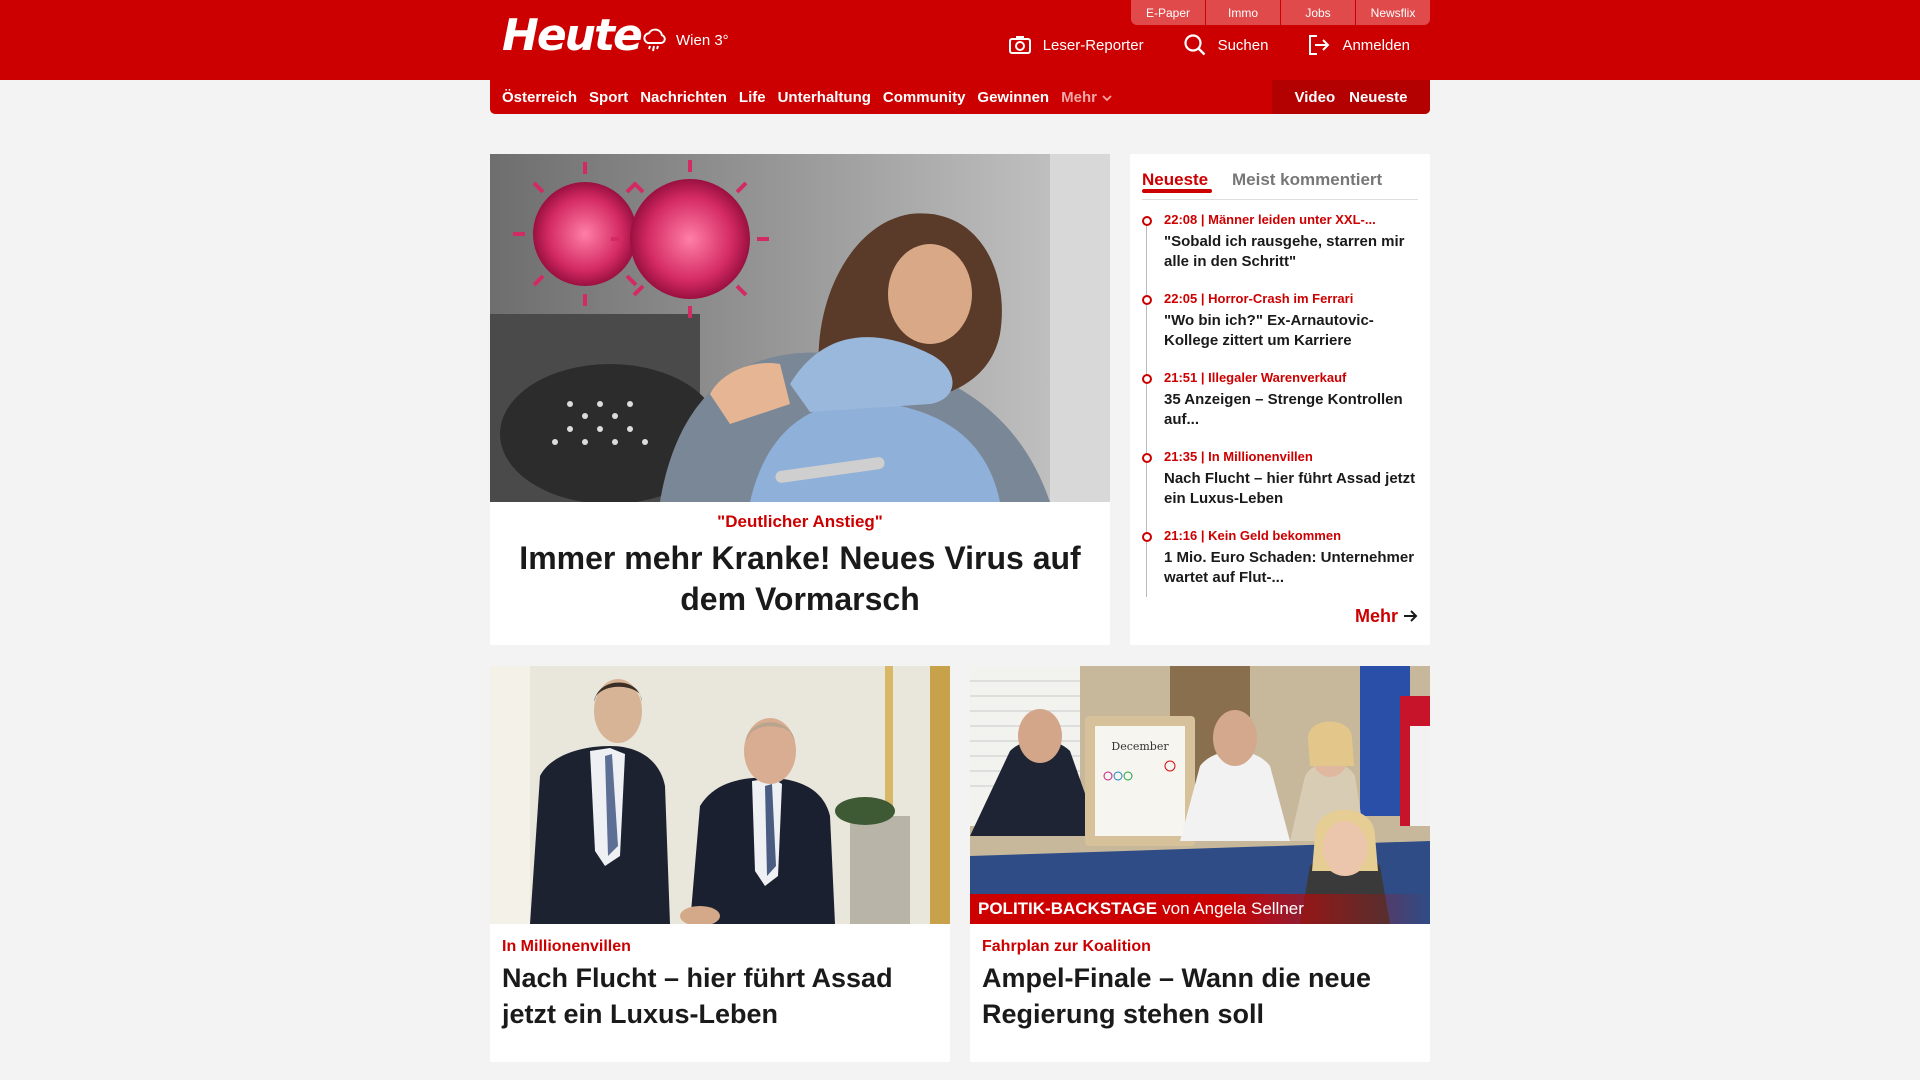 The height and width of the screenshot is (1080, 1920). Describe the element at coordinates (572, 36) in the screenshot. I see `heute-logo: Heute` at that location.